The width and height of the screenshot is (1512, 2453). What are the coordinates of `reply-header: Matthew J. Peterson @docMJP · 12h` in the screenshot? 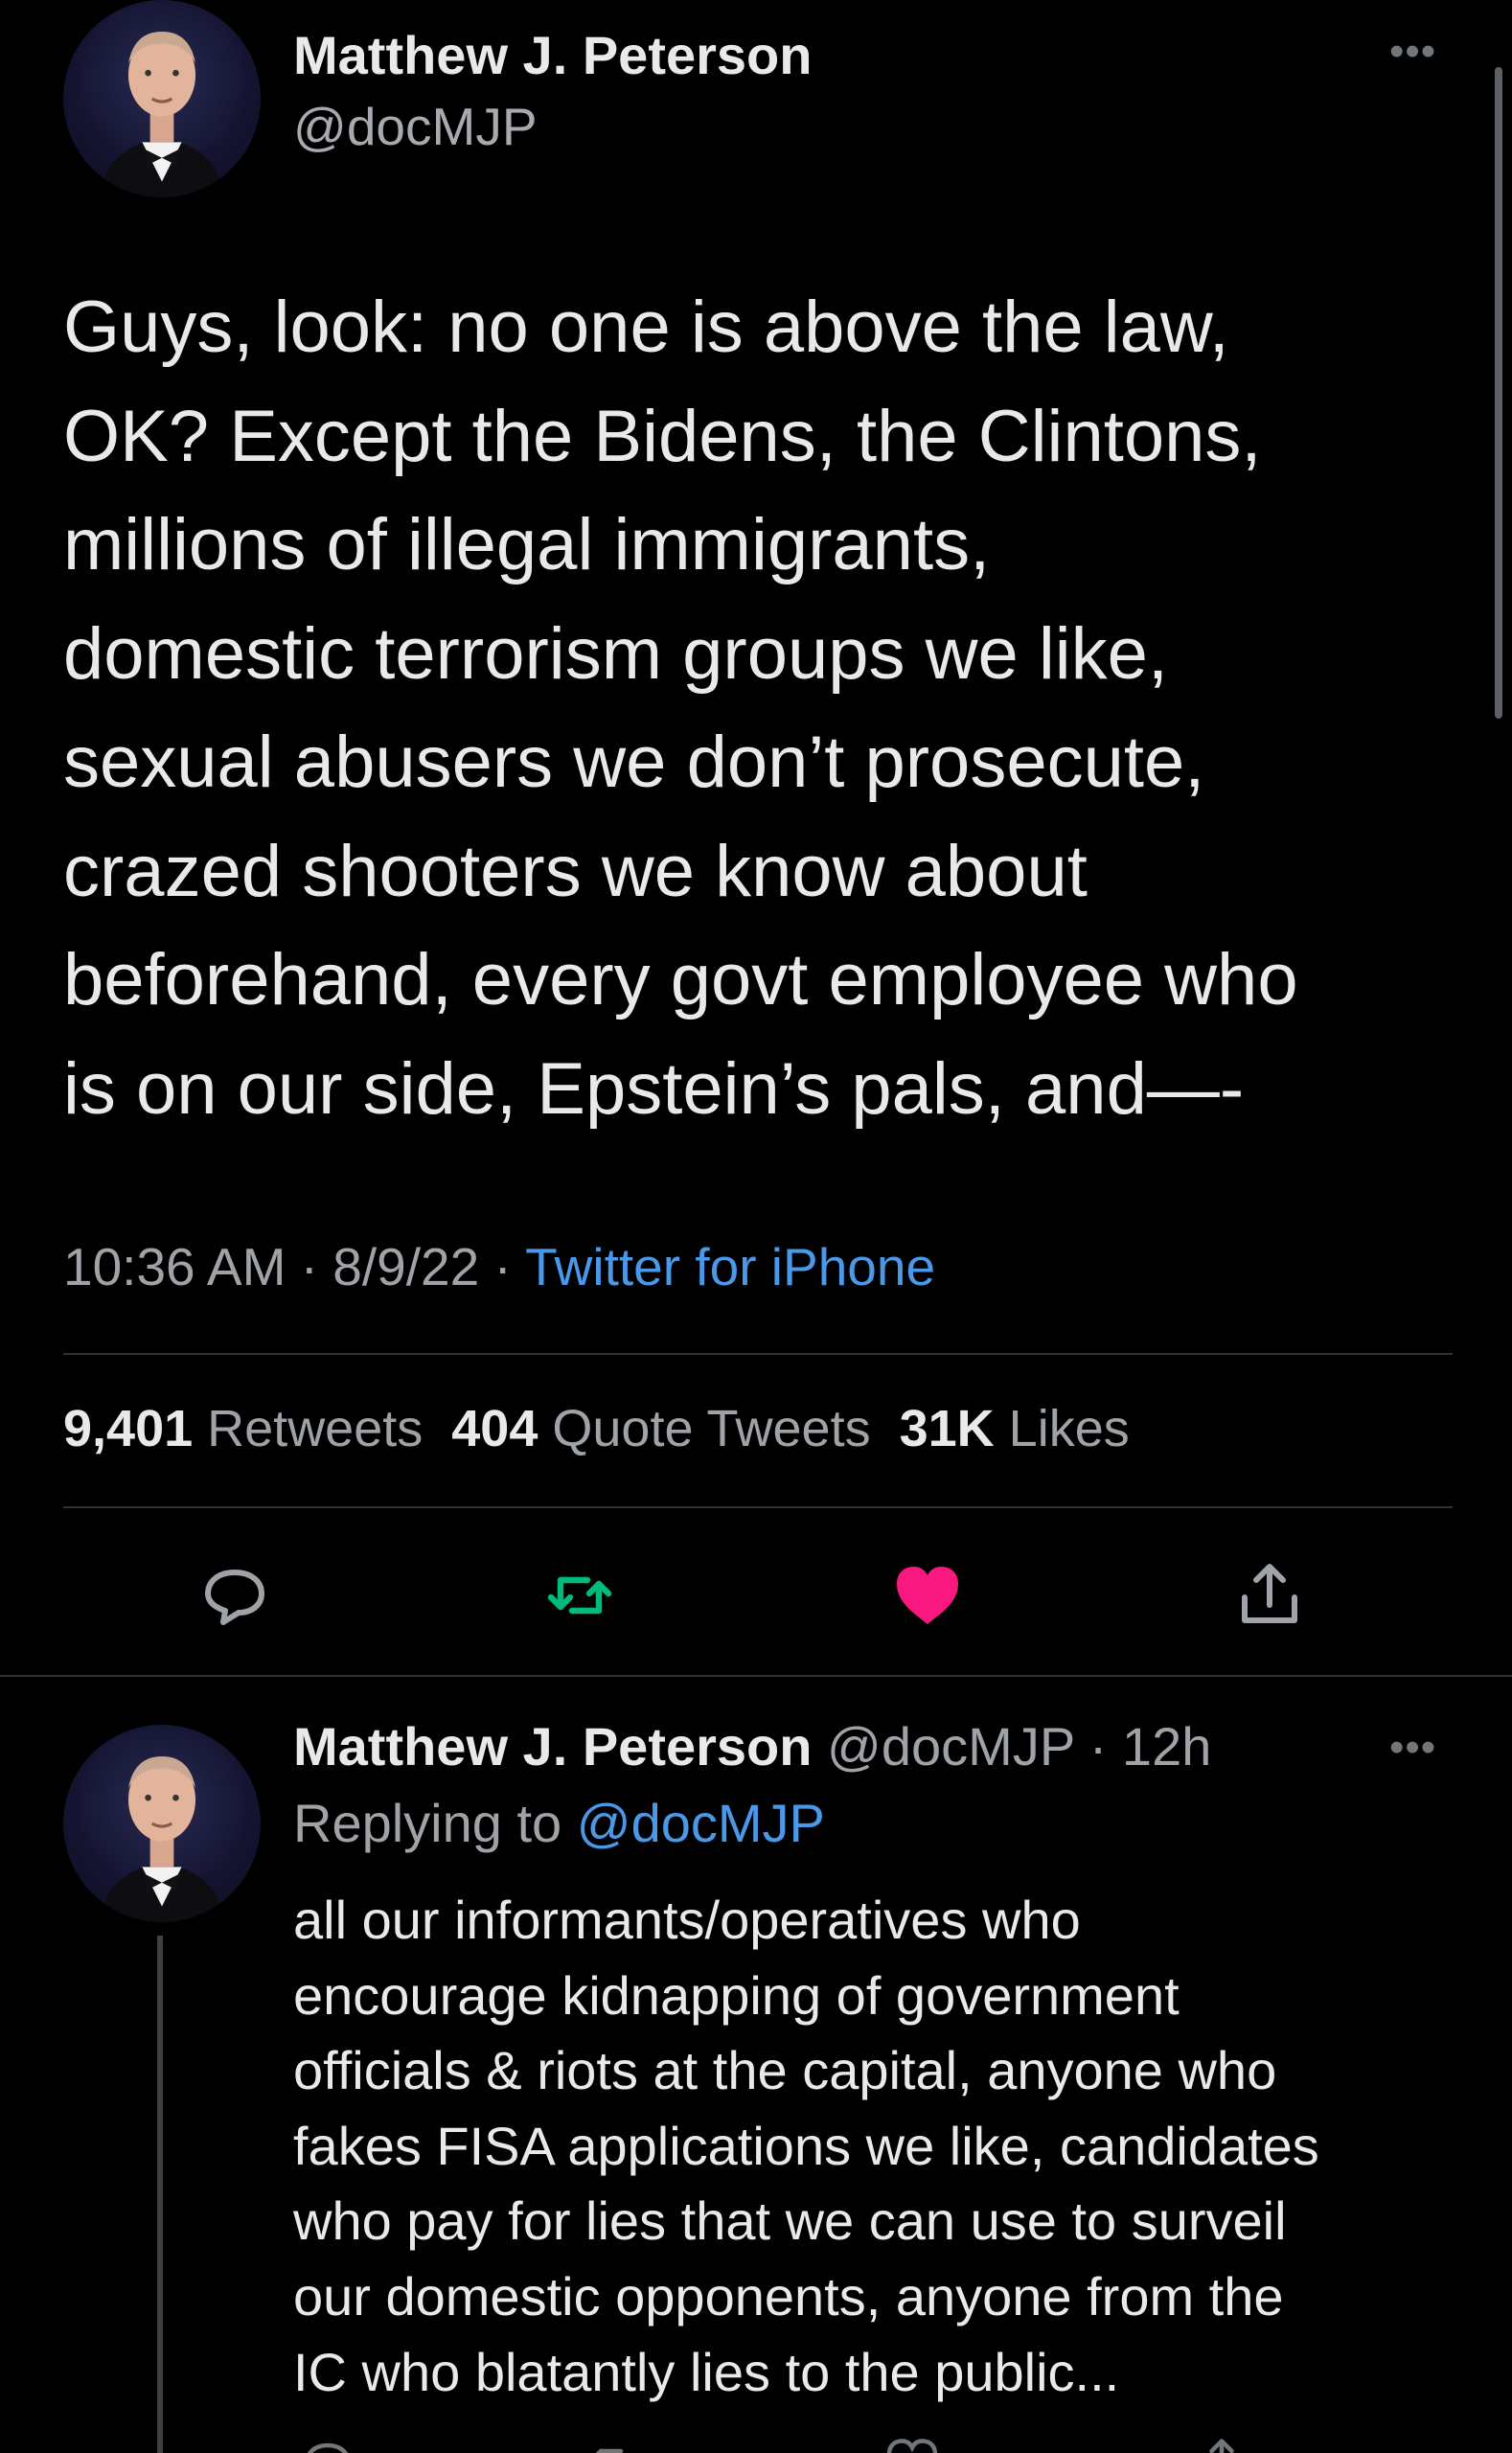 It's located at (752, 1746).